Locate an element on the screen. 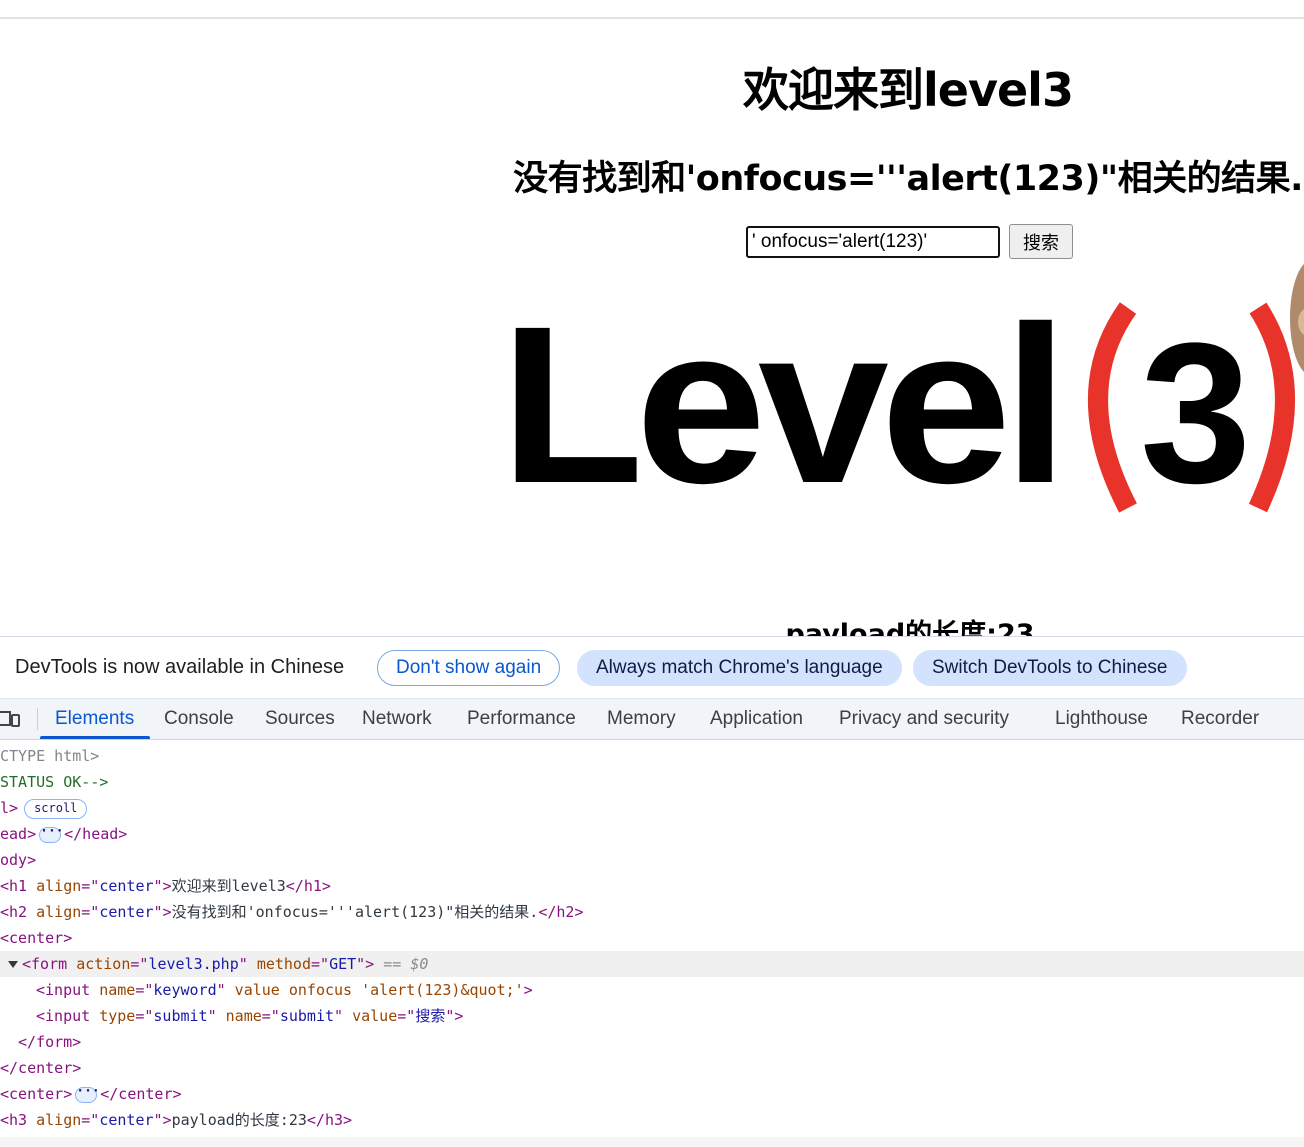 The width and height of the screenshot is (1304, 1147). dom-line: STATUS OK--> is located at coordinates (652, 782).